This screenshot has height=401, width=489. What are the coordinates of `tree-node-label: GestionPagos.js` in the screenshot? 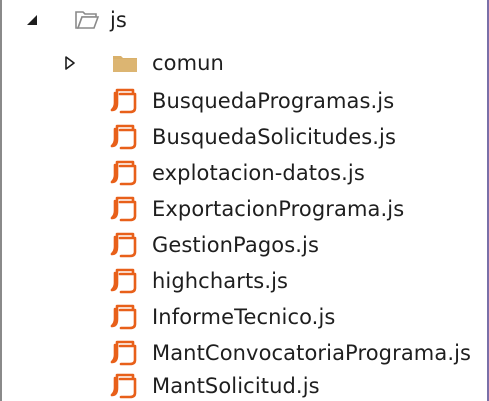 It's located at (236, 245).